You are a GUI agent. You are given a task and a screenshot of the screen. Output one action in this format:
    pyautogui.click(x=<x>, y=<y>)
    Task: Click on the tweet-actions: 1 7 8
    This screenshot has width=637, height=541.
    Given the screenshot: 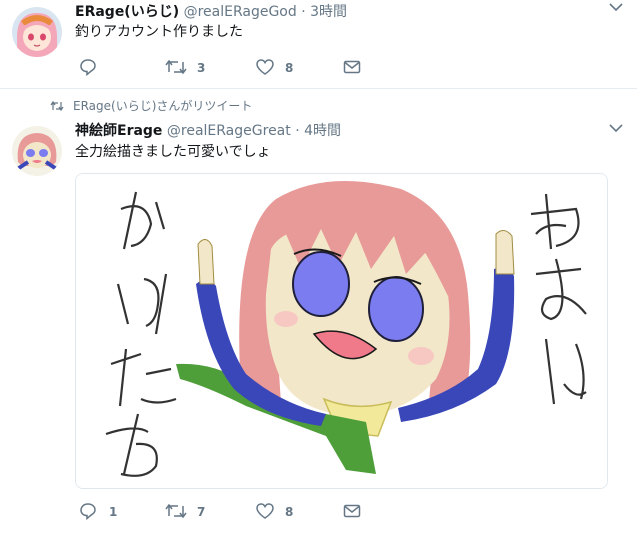 What is the action you would take?
    pyautogui.click(x=225, y=512)
    